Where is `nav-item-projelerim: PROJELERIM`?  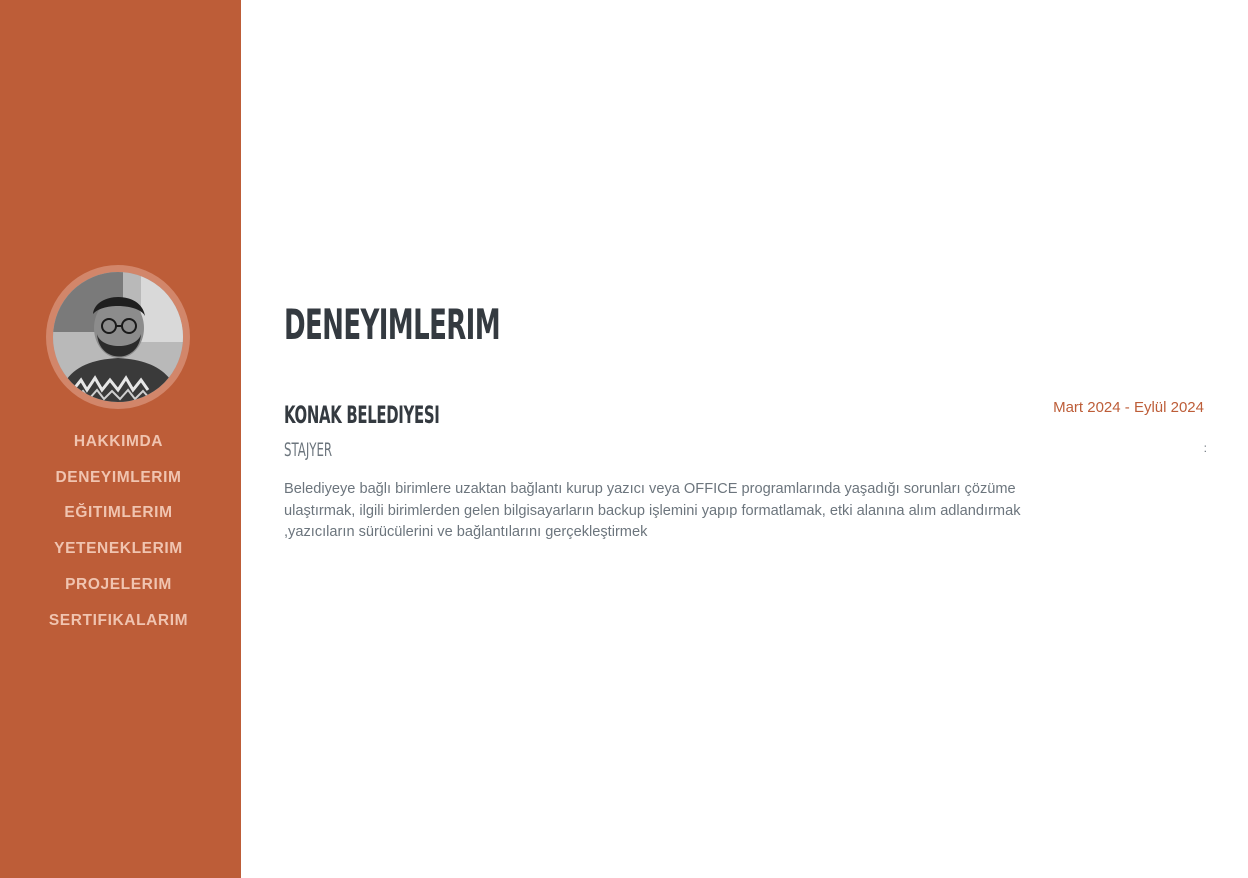 nav-item-projelerim: PROJELERIM is located at coordinates (118, 585).